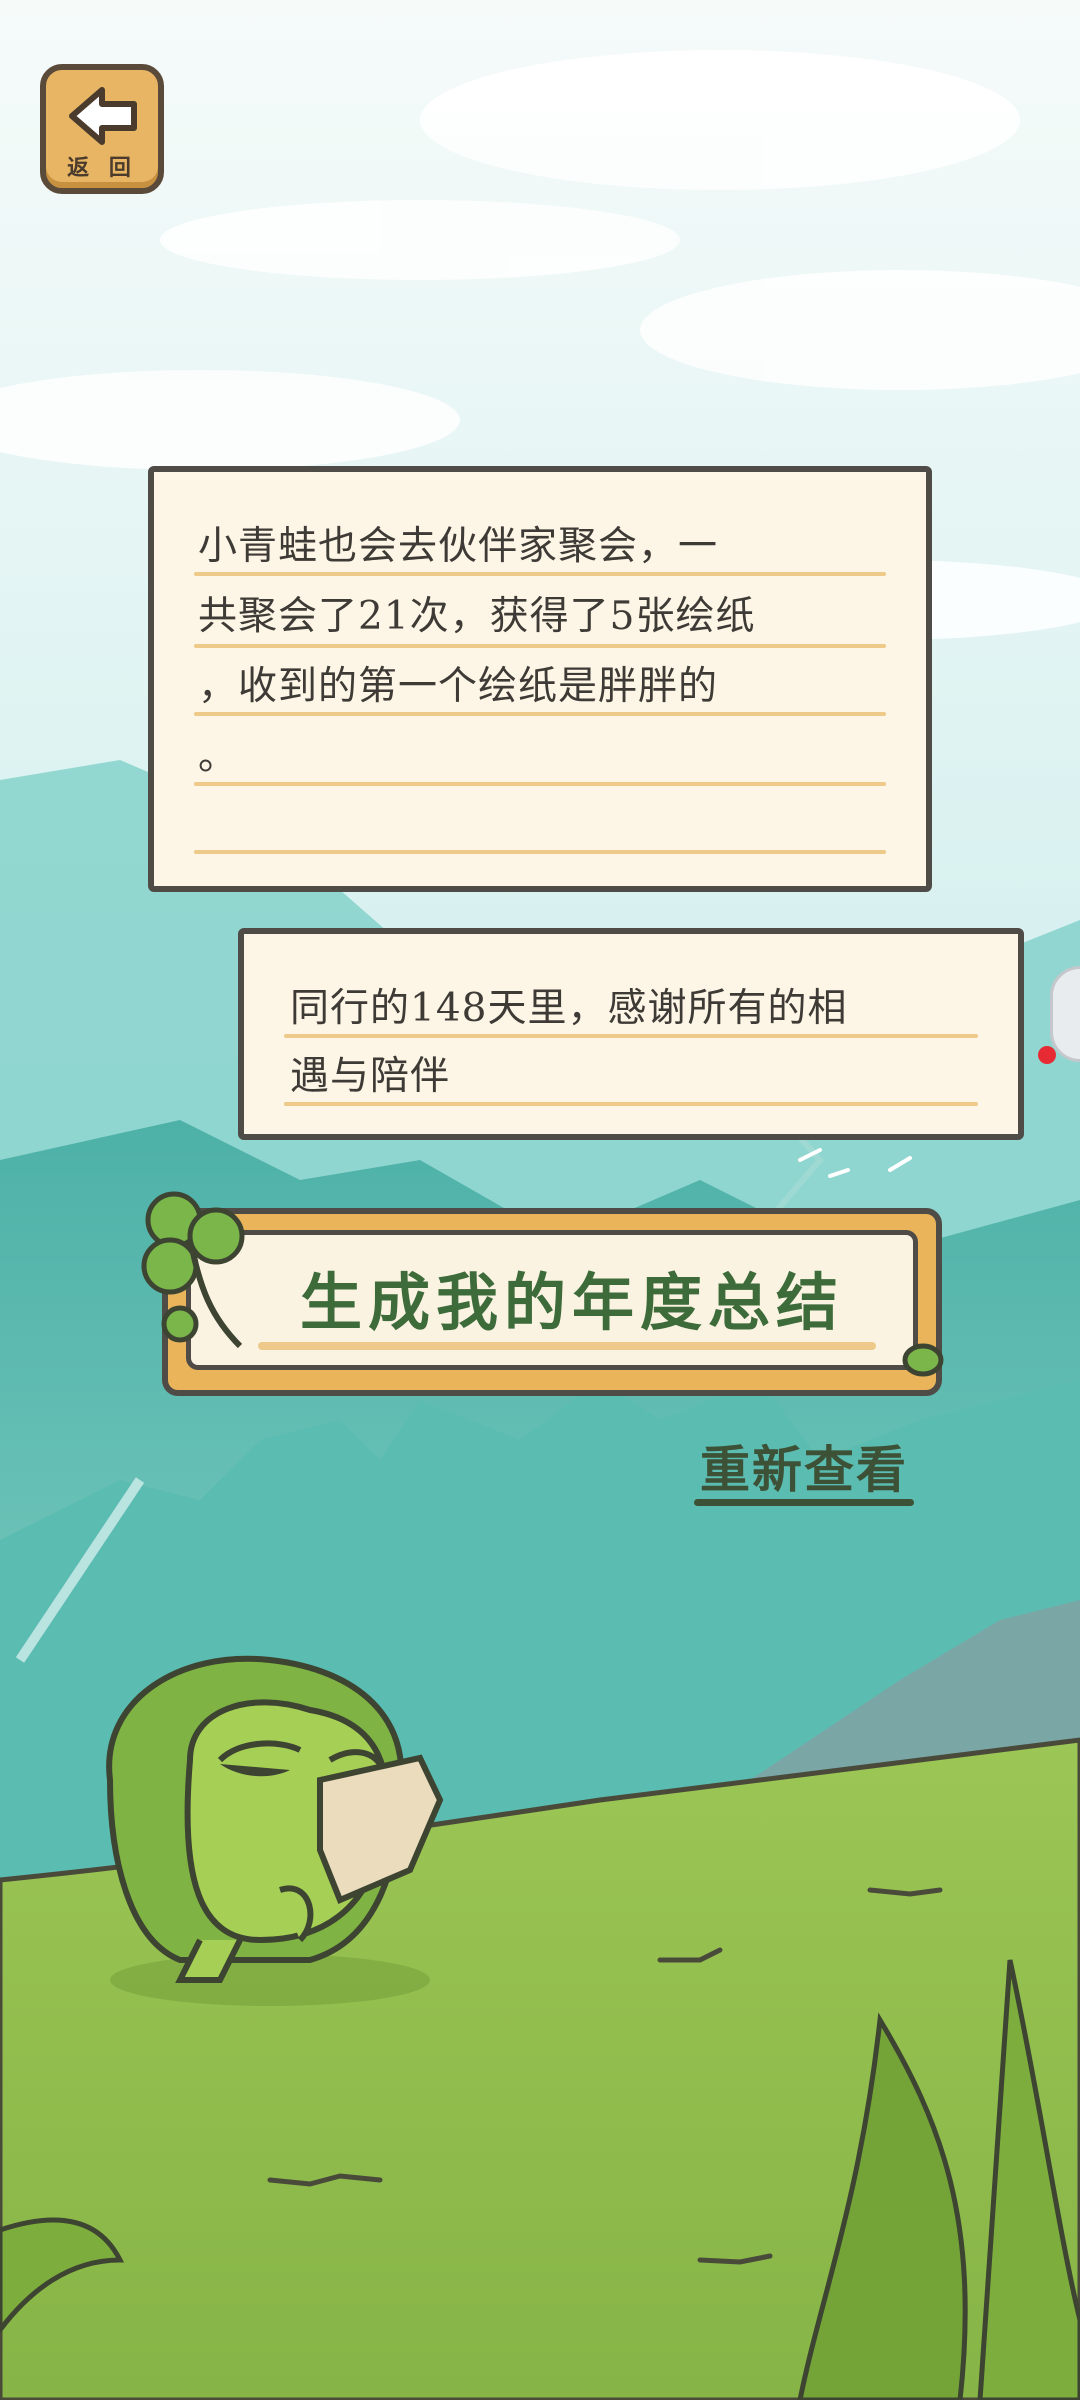 Image resolution: width=1080 pixels, height=2400 pixels. What do you see at coordinates (631, 1034) in the screenshot?
I see `thanks-card: 同行的148天里，感谢所有的相 遇与陪伴` at bounding box center [631, 1034].